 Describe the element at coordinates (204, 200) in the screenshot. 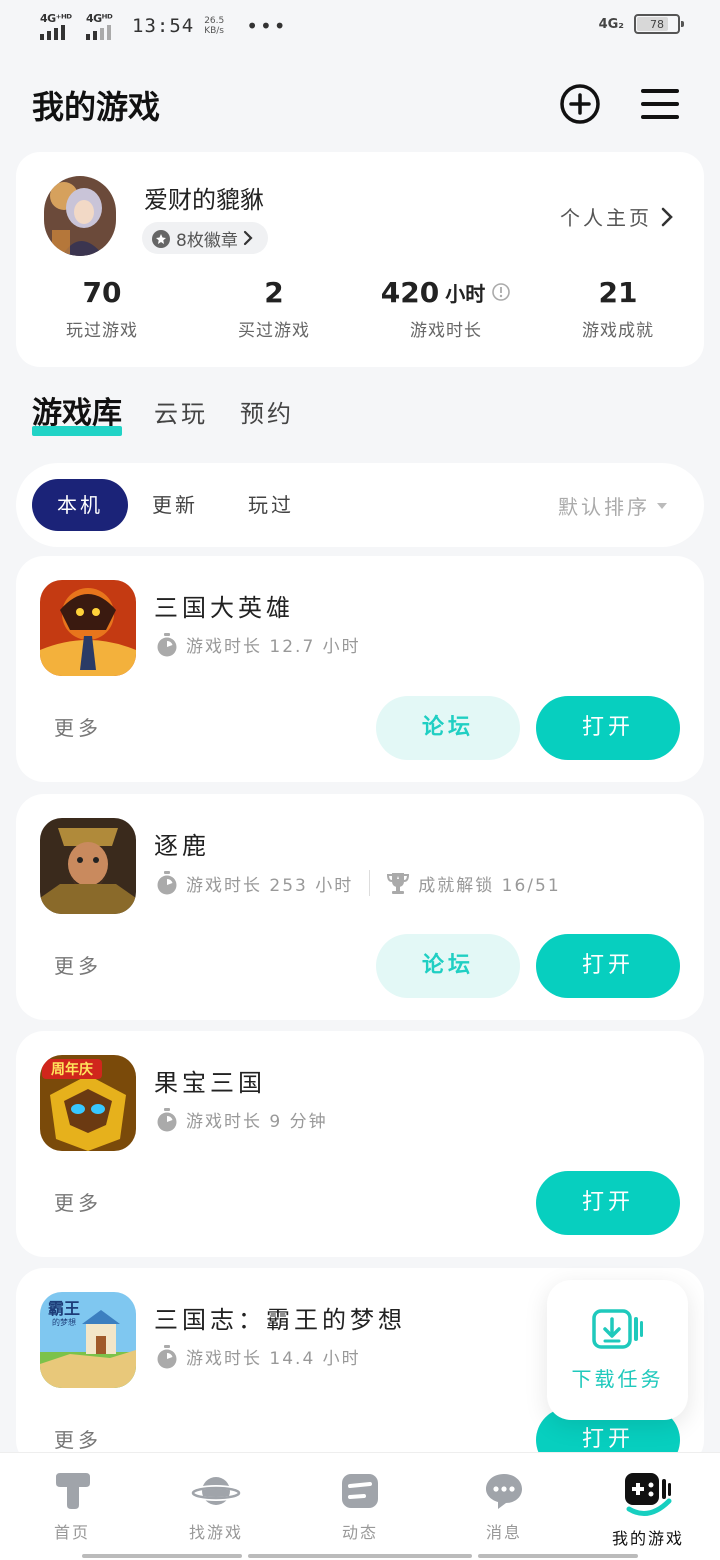

I see `username: 爱财的貔貅` at that location.